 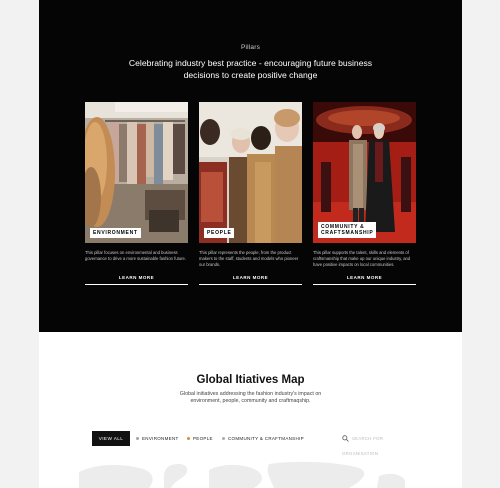 What do you see at coordinates (250, 380) in the screenshot?
I see `map-title: Global Itiatives Map` at bounding box center [250, 380].